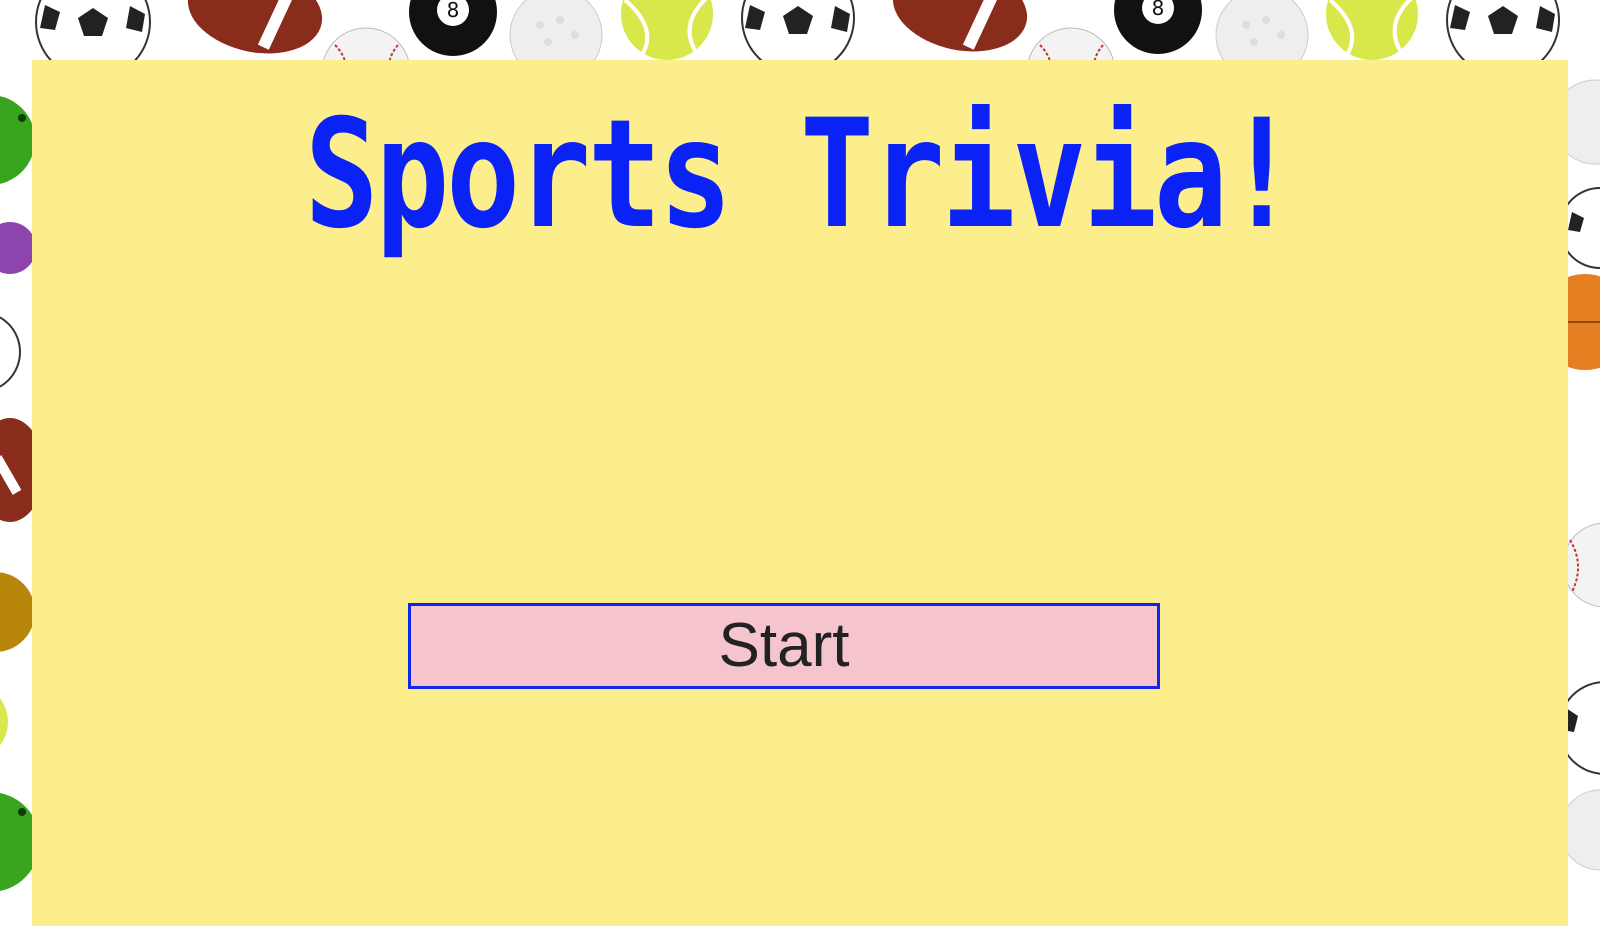 The width and height of the screenshot is (1600, 926). What do you see at coordinates (784, 646) in the screenshot?
I see `start-button: Start` at bounding box center [784, 646].